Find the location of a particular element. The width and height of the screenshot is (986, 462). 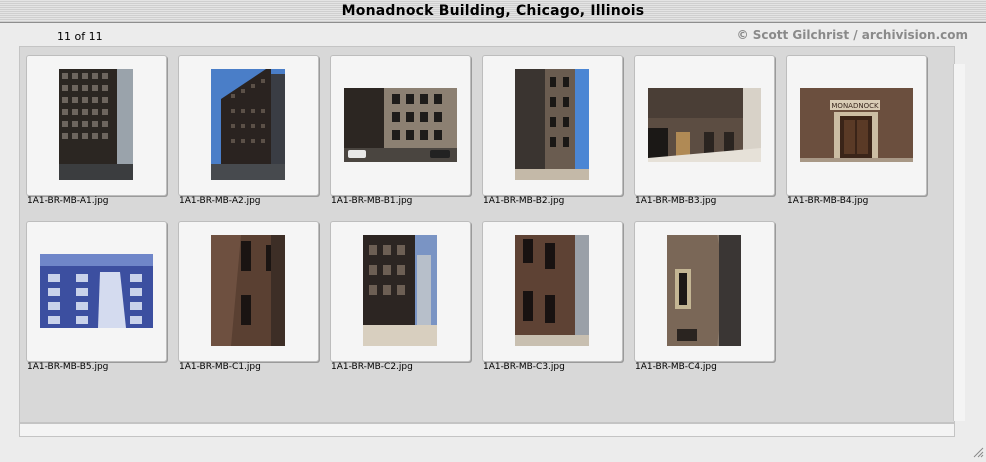

thumbnail-filename: 1A1-BR-MB-B2.jpg is located at coordinates (524, 201).